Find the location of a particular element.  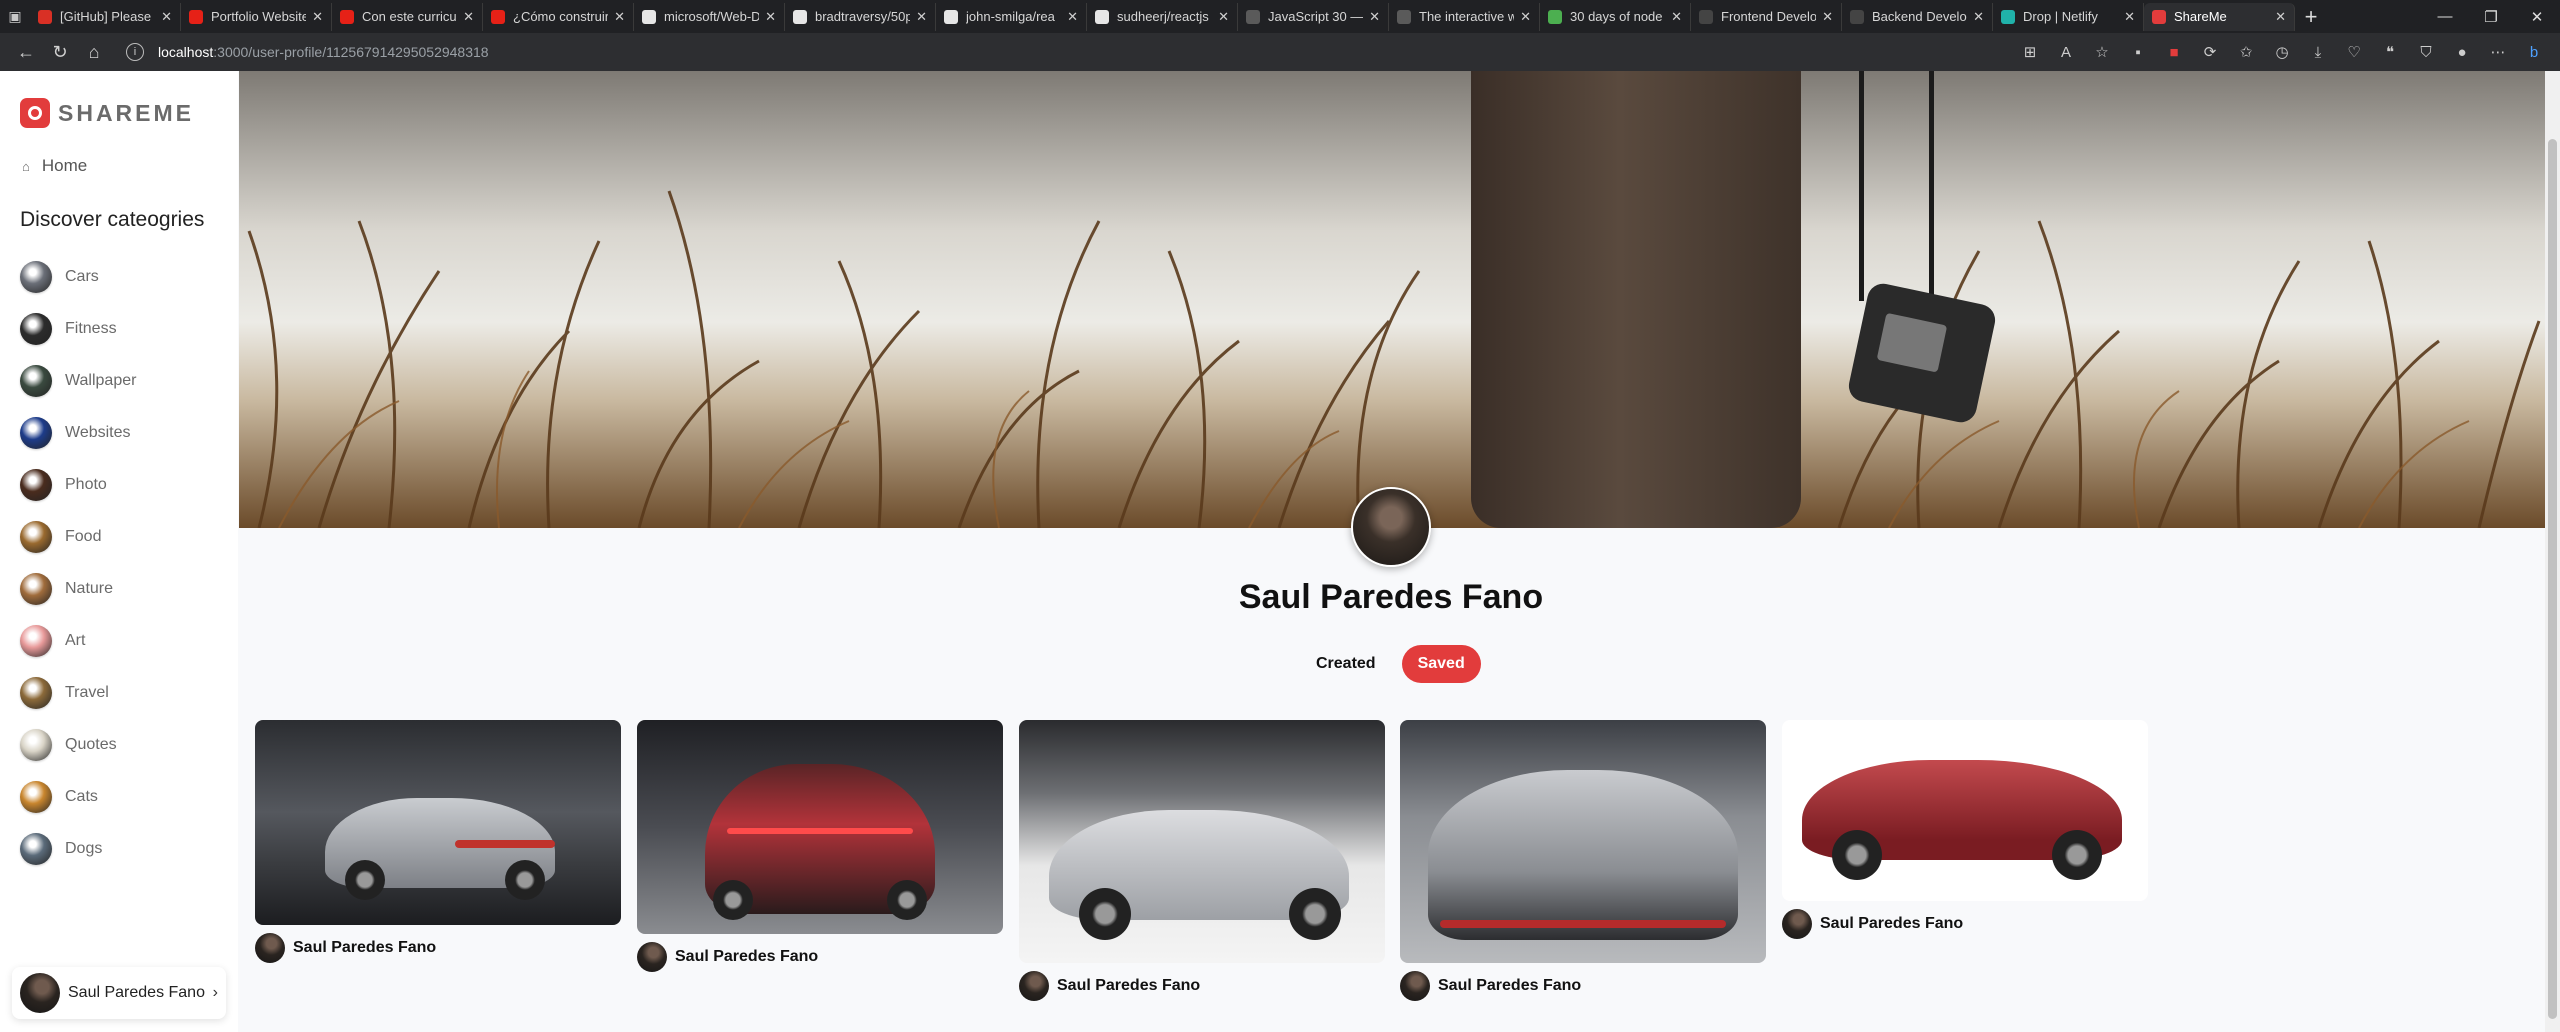

category-item-wallpaper: Wallpaper is located at coordinates (78, 381).